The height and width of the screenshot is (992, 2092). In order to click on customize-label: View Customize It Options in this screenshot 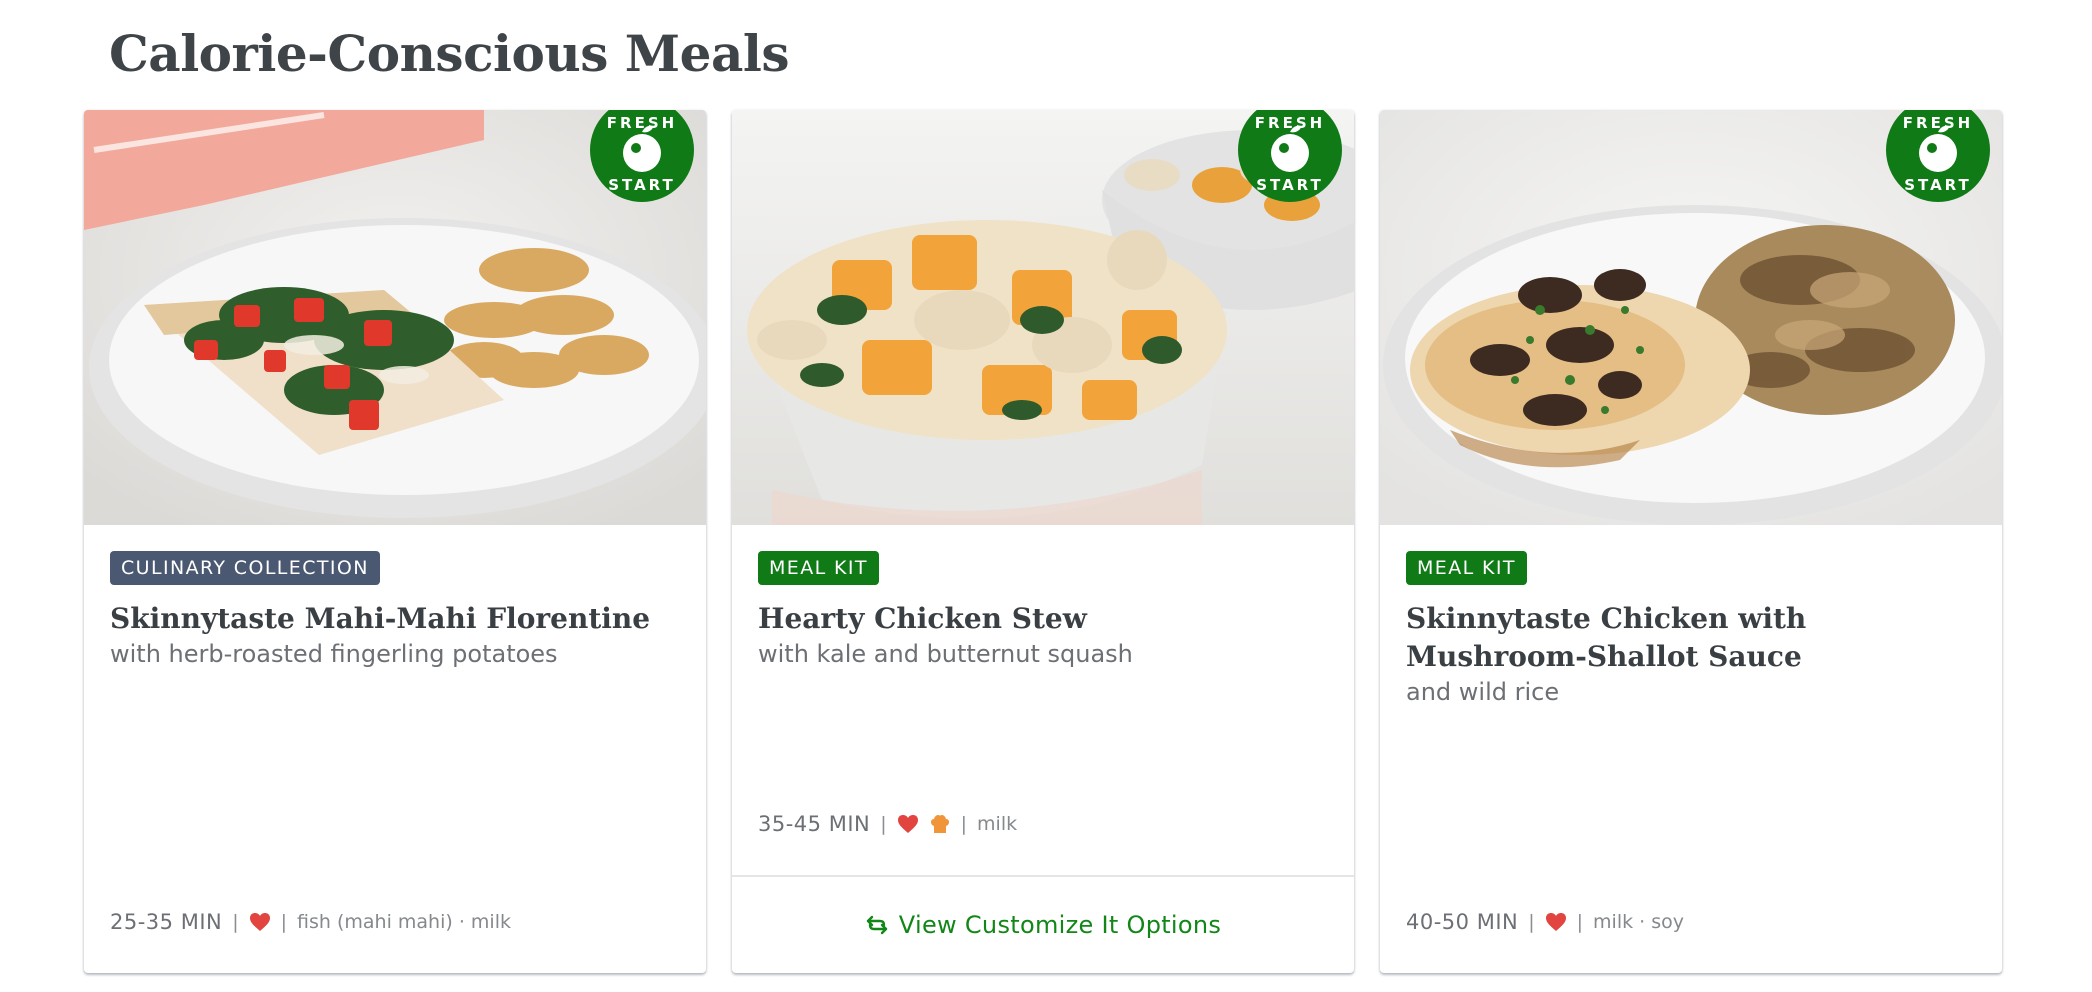, I will do `click(1060, 925)`.